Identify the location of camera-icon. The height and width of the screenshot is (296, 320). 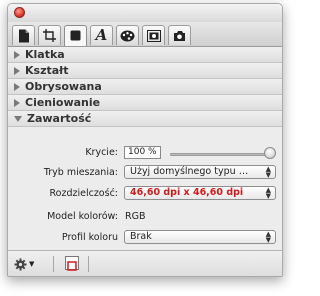
(179, 35).